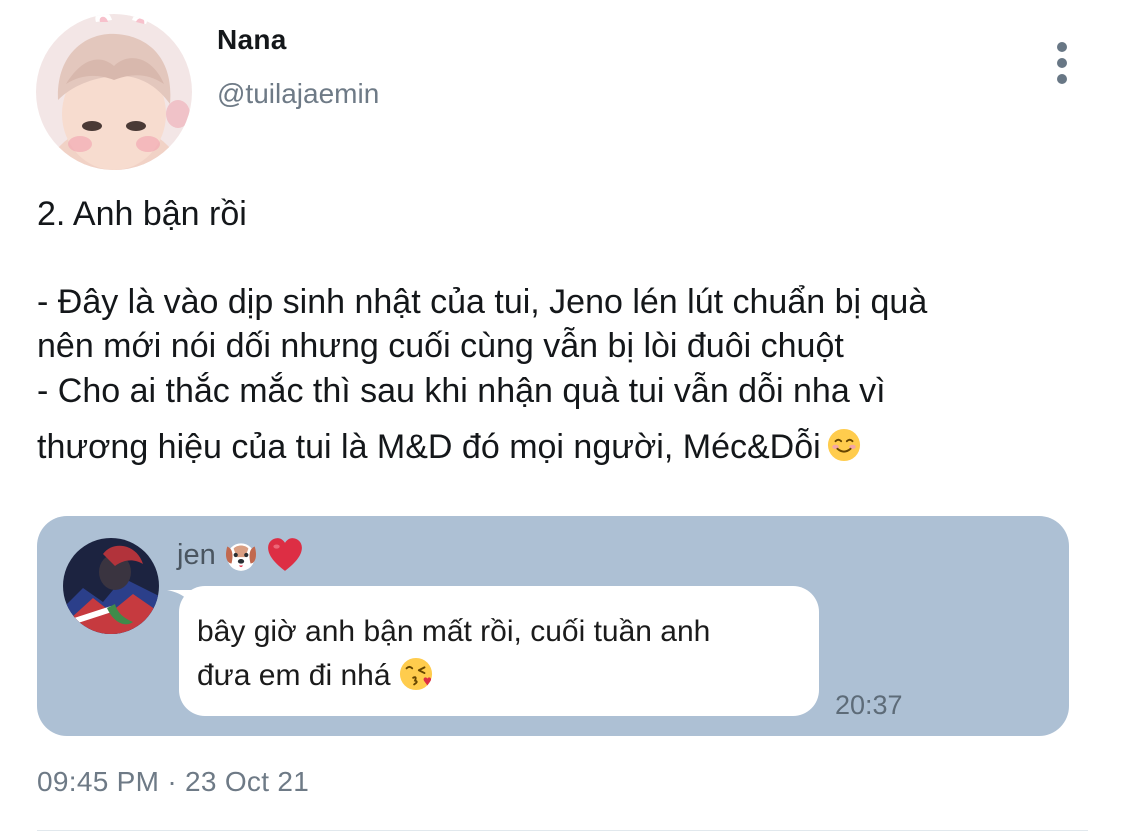  Describe the element at coordinates (843, 444) in the screenshot. I see `smiling-face-icon` at that location.